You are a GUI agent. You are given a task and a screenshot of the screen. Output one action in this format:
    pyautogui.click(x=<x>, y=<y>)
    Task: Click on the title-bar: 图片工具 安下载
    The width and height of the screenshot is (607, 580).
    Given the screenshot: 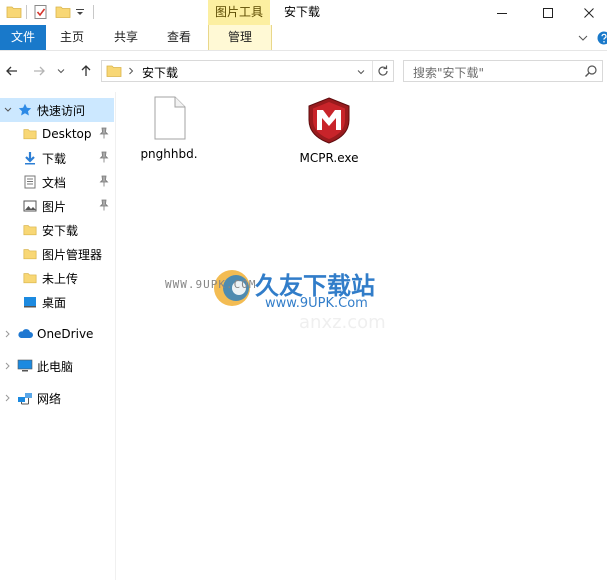 What is the action you would take?
    pyautogui.click(x=303, y=12)
    